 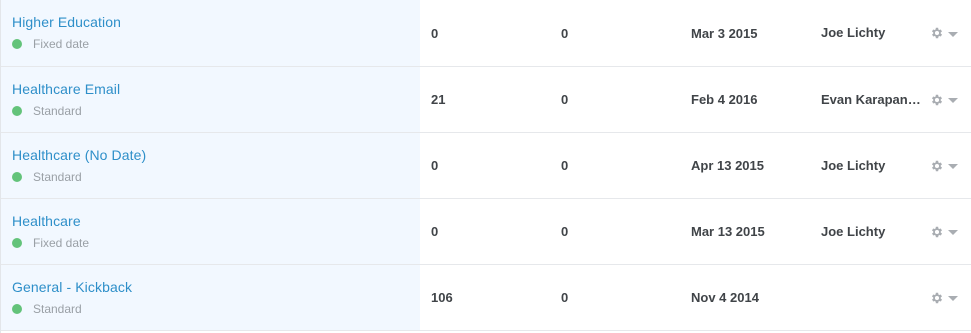 I want to click on owner-name, so click(x=874, y=297).